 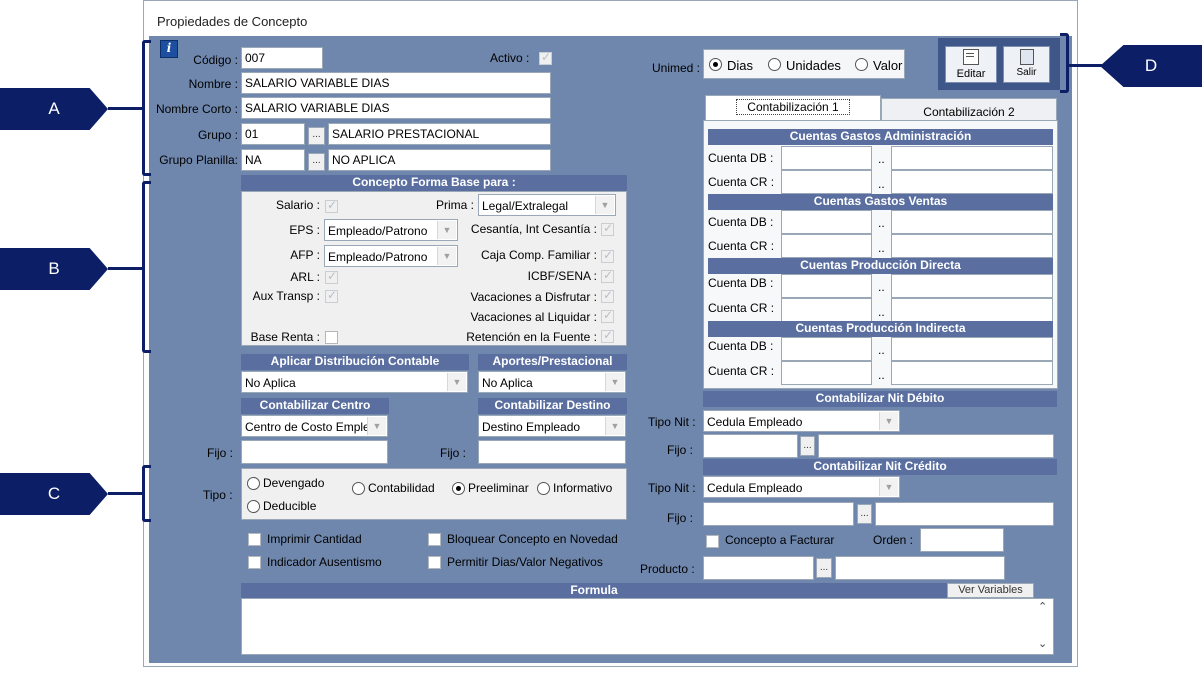 What do you see at coordinates (972, 246) in the screenshot?
I see `cuentas-ventas-cr-desc` at bounding box center [972, 246].